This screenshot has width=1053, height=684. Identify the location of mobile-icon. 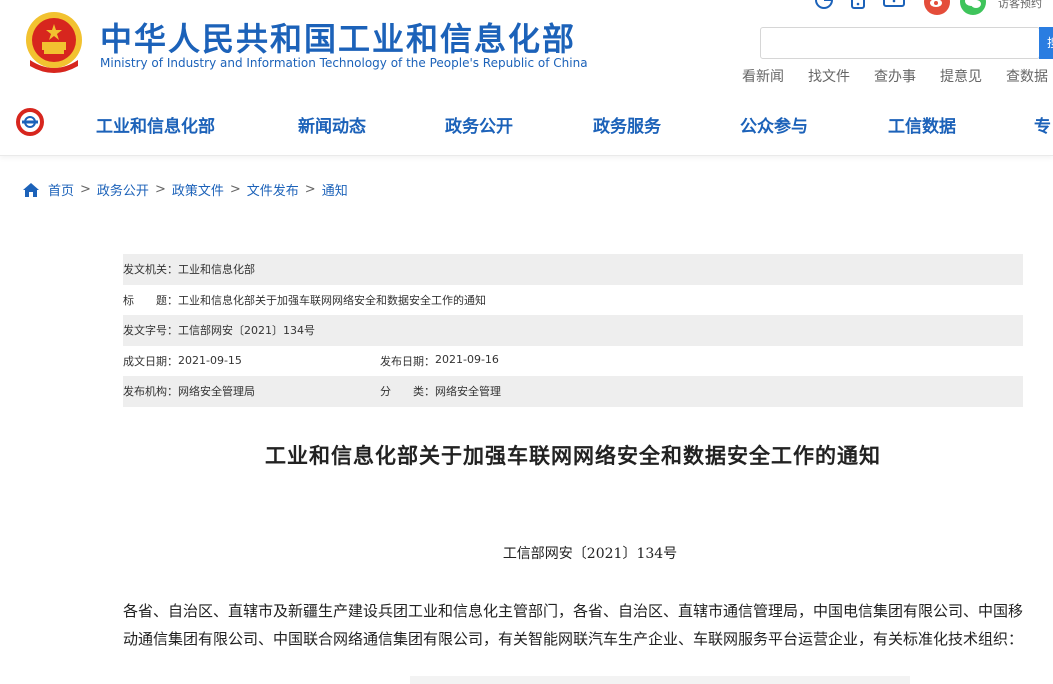
(858, 6).